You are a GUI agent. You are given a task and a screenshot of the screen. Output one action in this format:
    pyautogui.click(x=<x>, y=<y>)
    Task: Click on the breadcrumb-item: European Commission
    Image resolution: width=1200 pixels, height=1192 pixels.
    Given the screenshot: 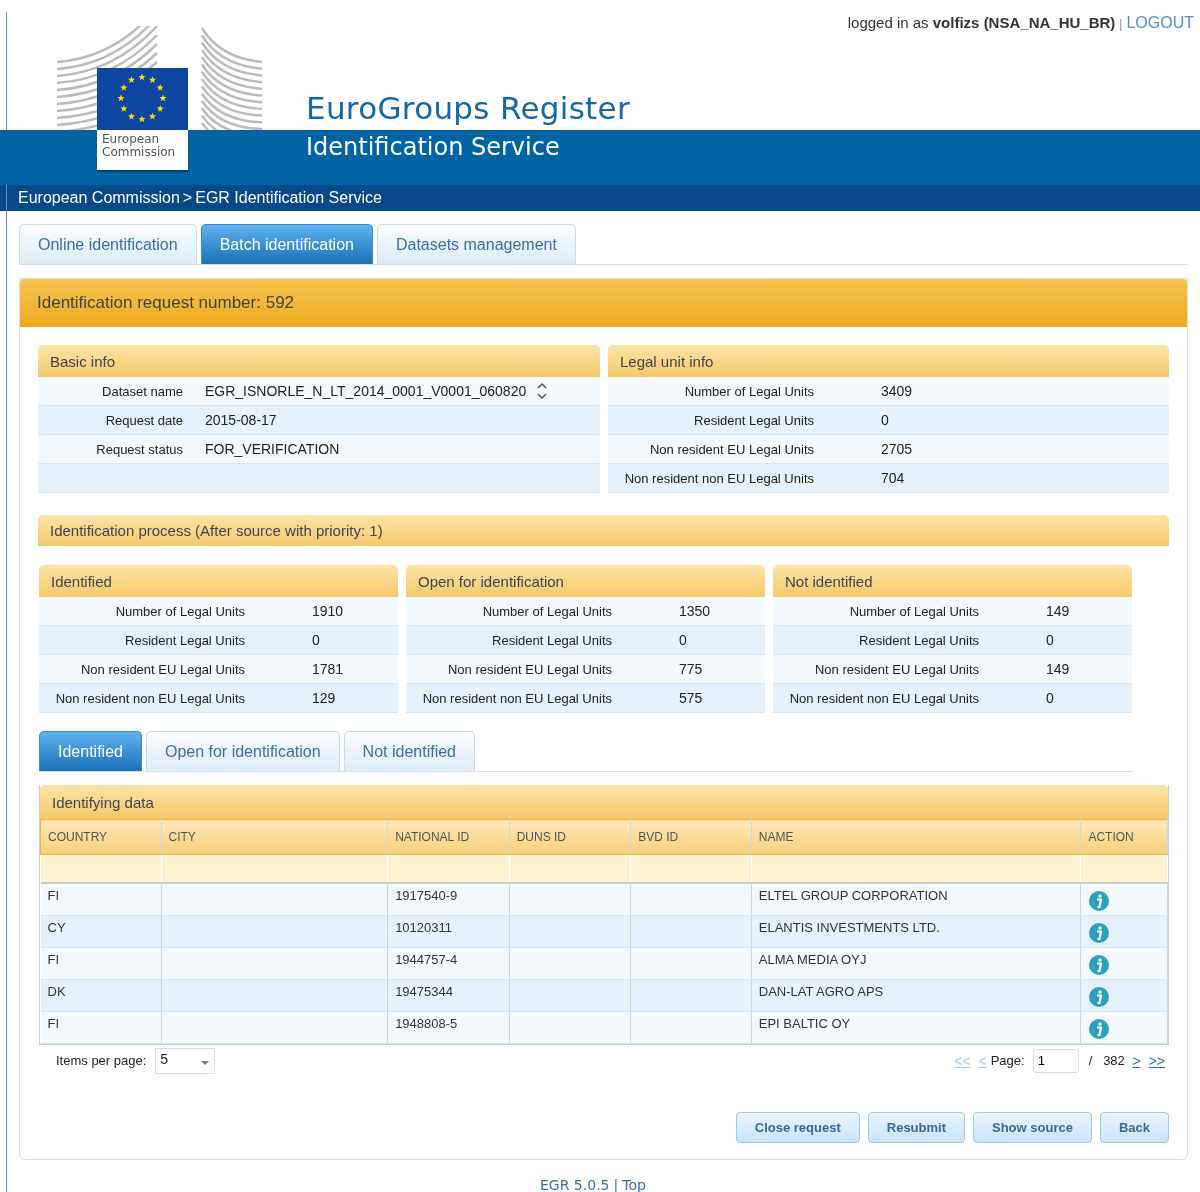 What is the action you would take?
    pyautogui.click(x=99, y=198)
    